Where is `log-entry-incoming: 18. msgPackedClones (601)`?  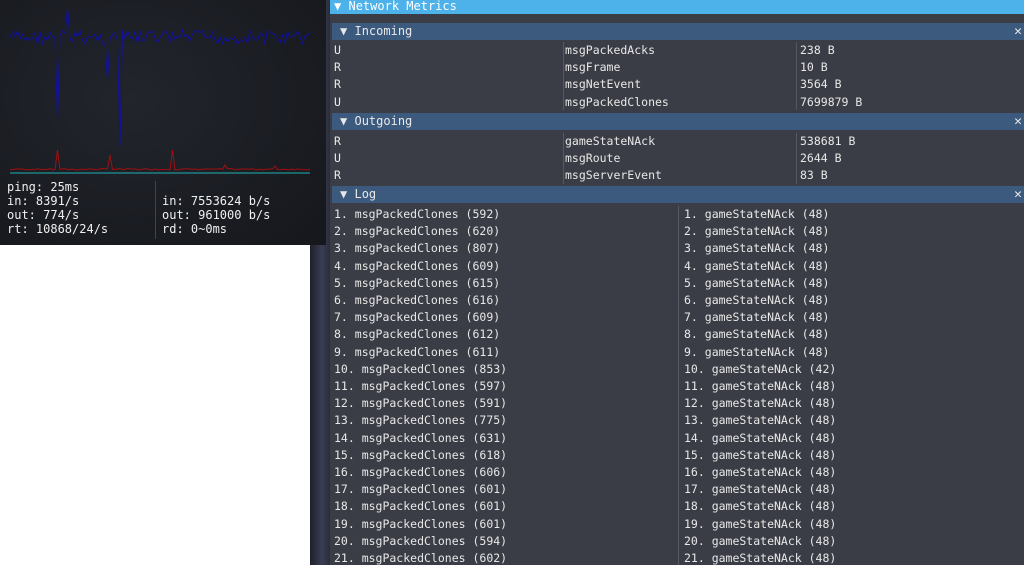
log-entry-incoming: 18. msgPackedClones (601) is located at coordinates (421, 506).